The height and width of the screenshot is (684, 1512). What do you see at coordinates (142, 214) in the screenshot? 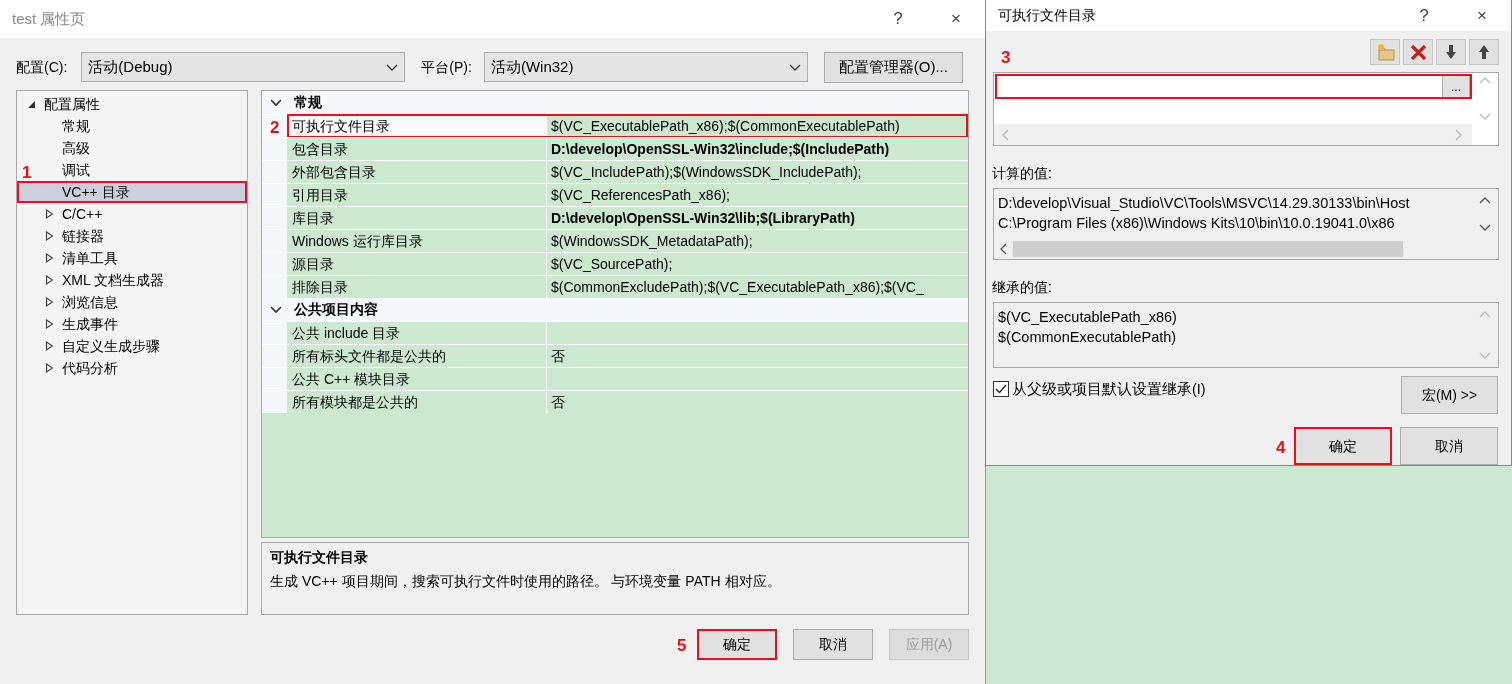
I see `tree-item: C/C++` at bounding box center [142, 214].